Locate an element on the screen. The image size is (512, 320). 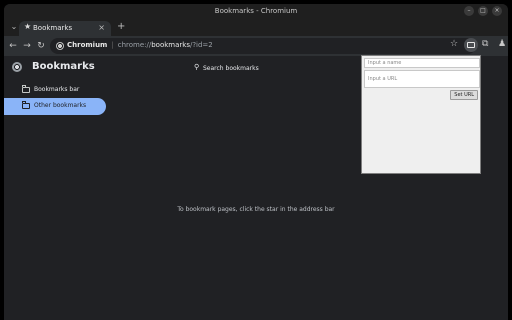
extension-action-button is located at coordinates (471, 45).